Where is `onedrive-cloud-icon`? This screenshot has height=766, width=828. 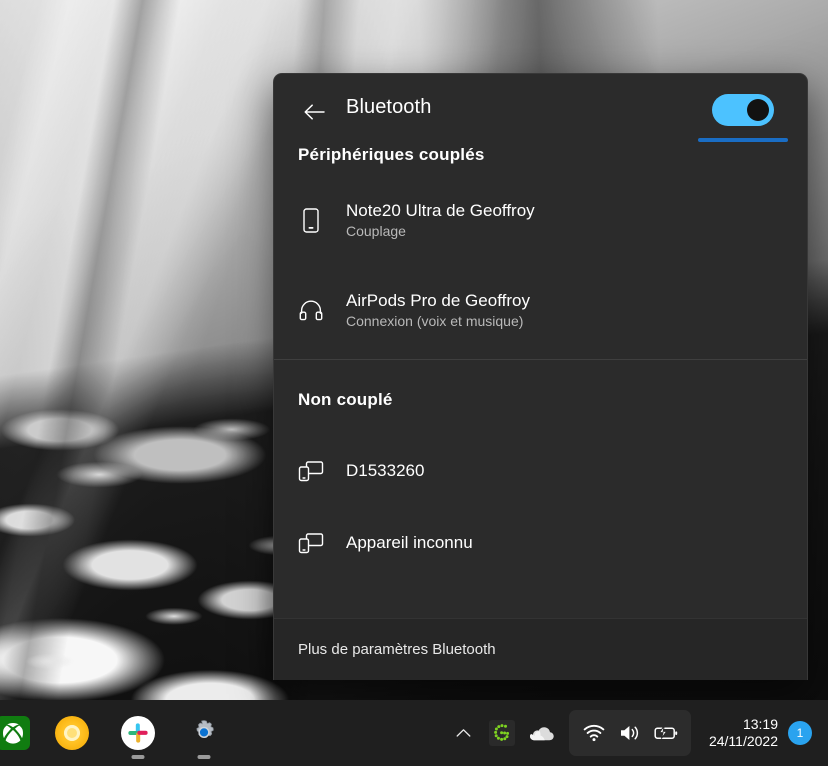
onedrive-cloud-icon is located at coordinates (541, 734).